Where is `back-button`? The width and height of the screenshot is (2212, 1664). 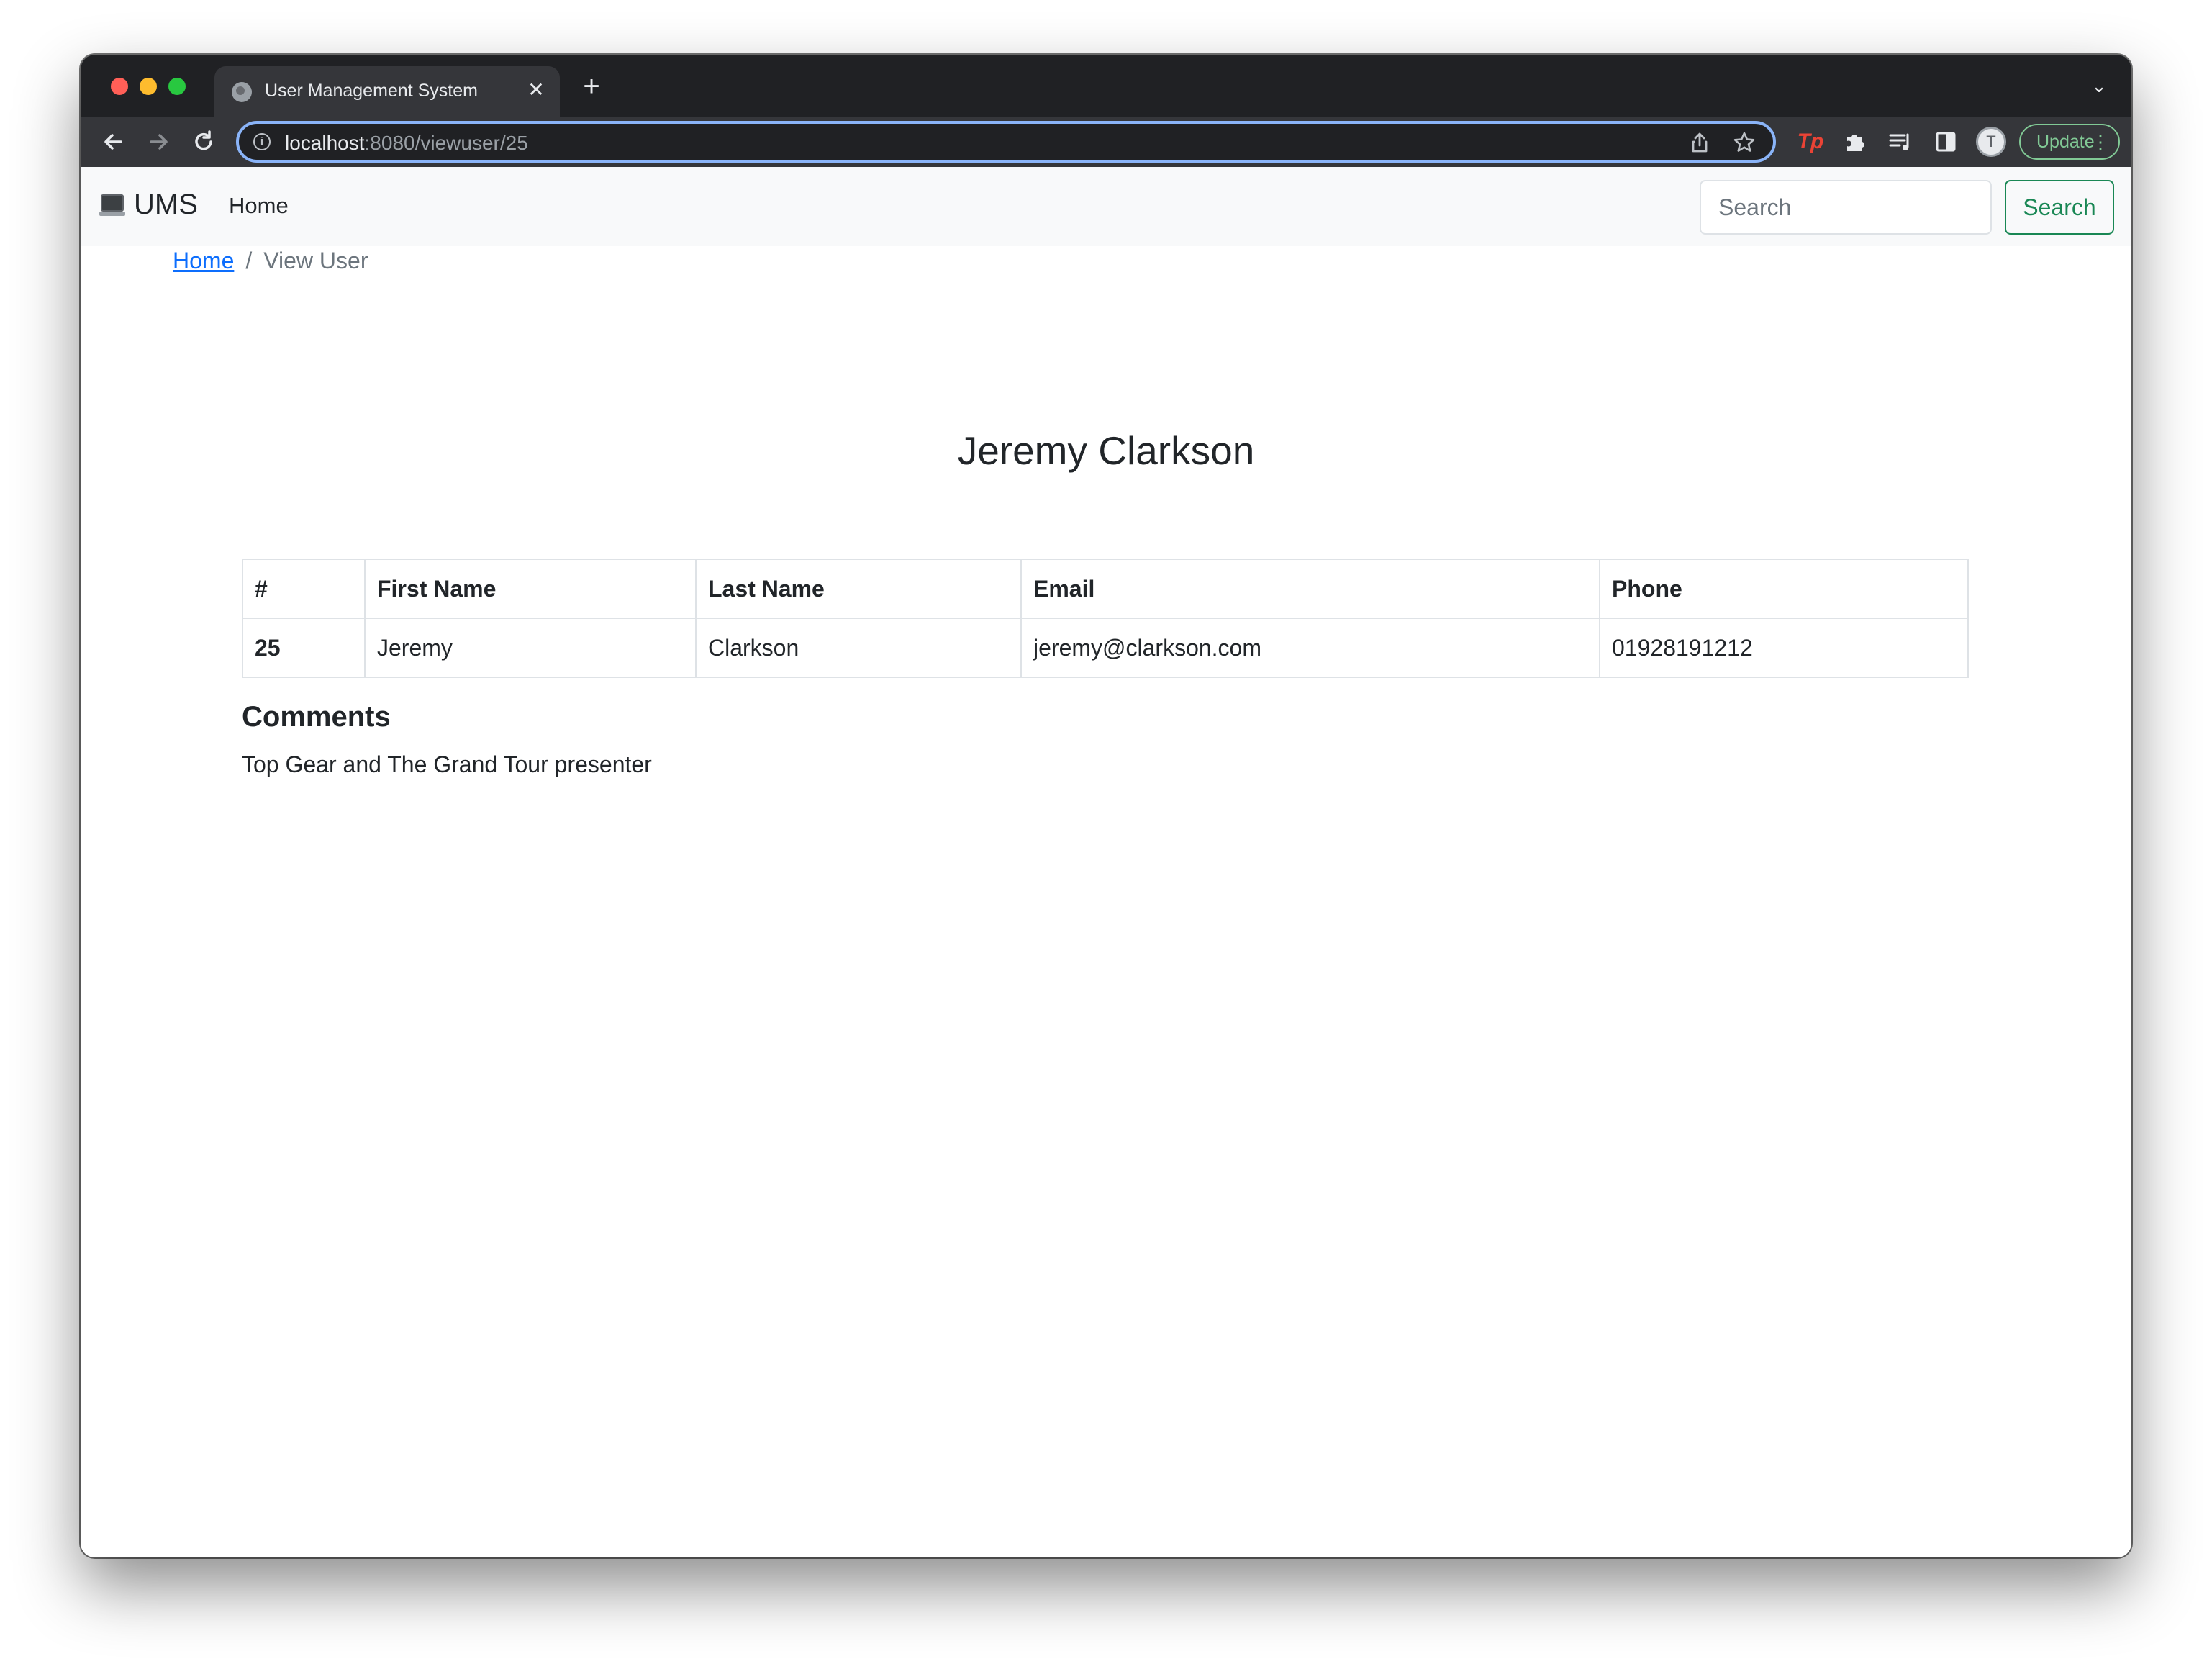 back-button is located at coordinates (113, 142).